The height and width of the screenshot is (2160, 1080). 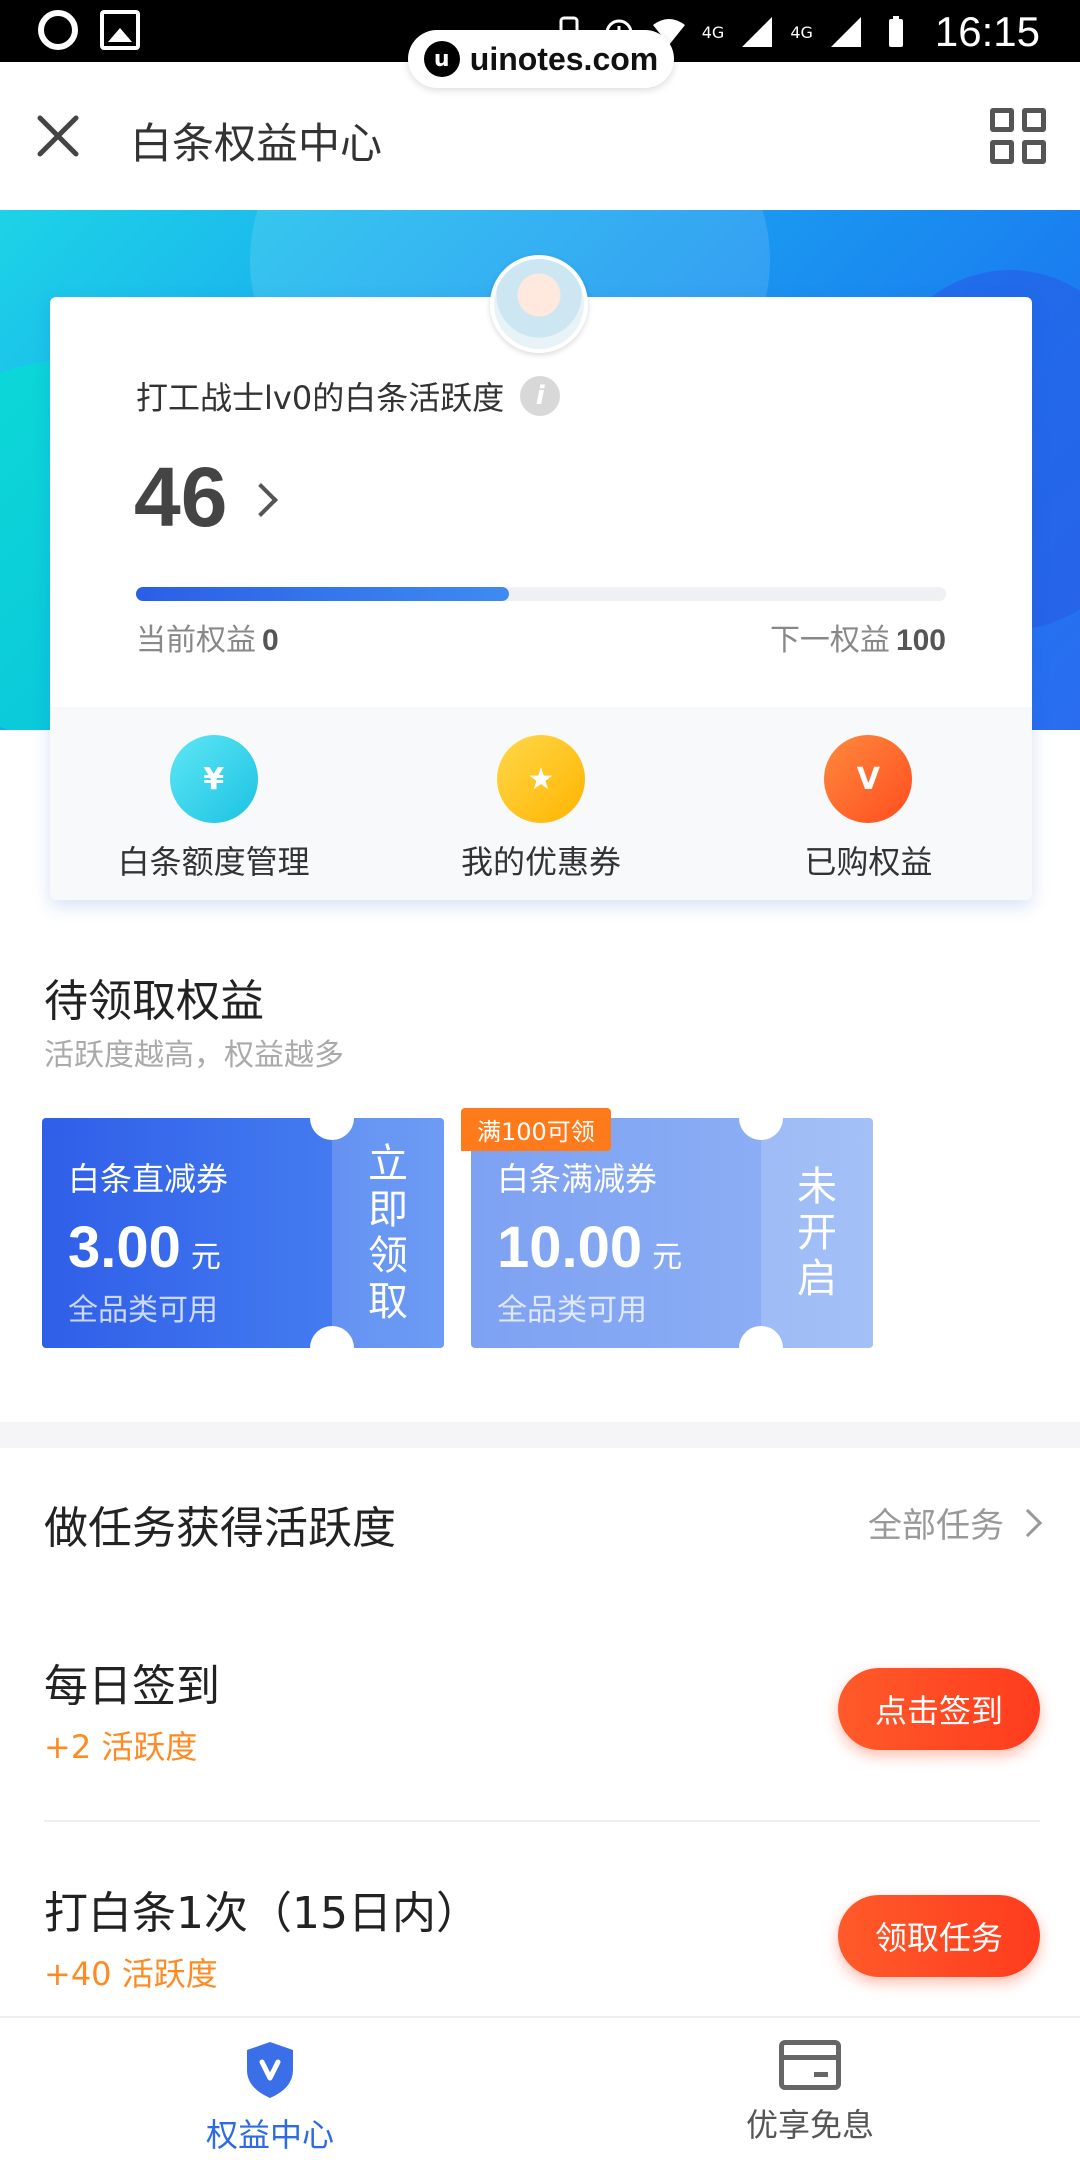 I want to click on shield-v-icon, so click(x=270, y=2070).